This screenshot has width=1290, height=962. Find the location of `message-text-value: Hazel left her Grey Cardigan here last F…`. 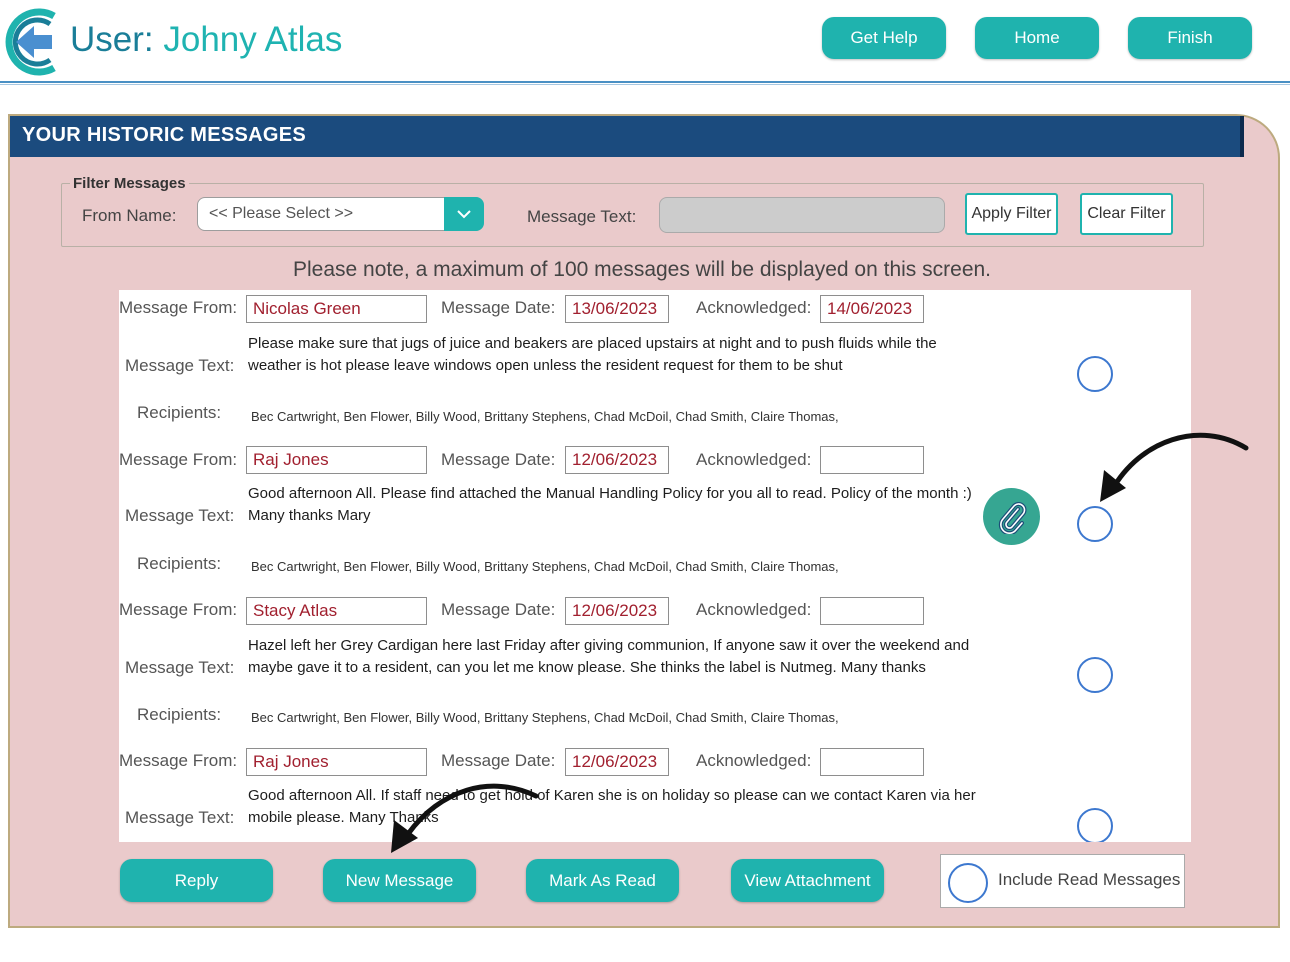

message-text-value: Hazel left her Grey Cardigan here last F… is located at coordinates (609, 656).